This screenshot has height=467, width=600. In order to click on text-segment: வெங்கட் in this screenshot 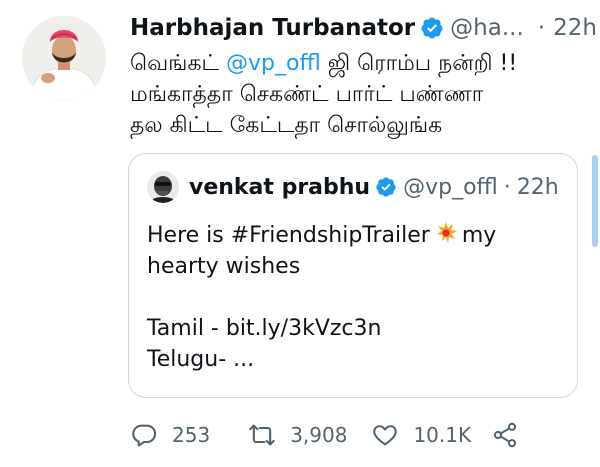, I will do `click(178, 63)`.